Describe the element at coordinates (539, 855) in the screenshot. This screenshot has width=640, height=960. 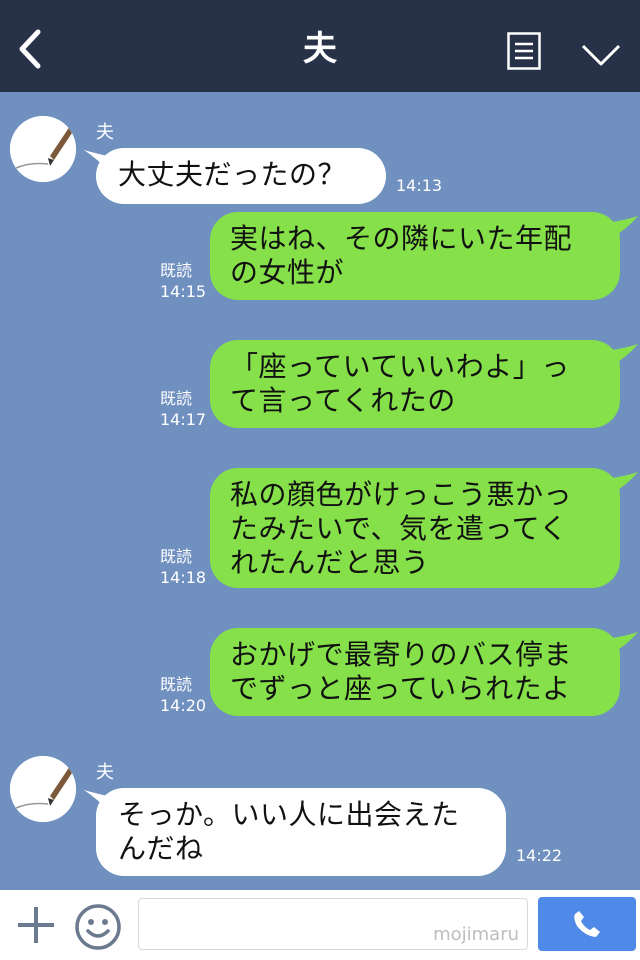
I see `message-time: 14:22` at that location.